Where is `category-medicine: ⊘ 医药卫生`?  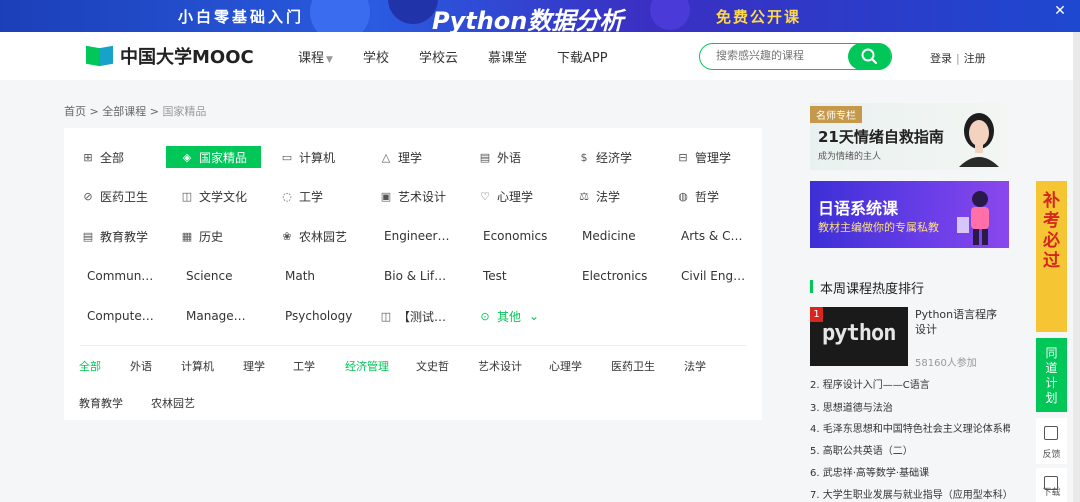
category-medicine: ⊘ 医药卫生 is located at coordinates (114, 196).